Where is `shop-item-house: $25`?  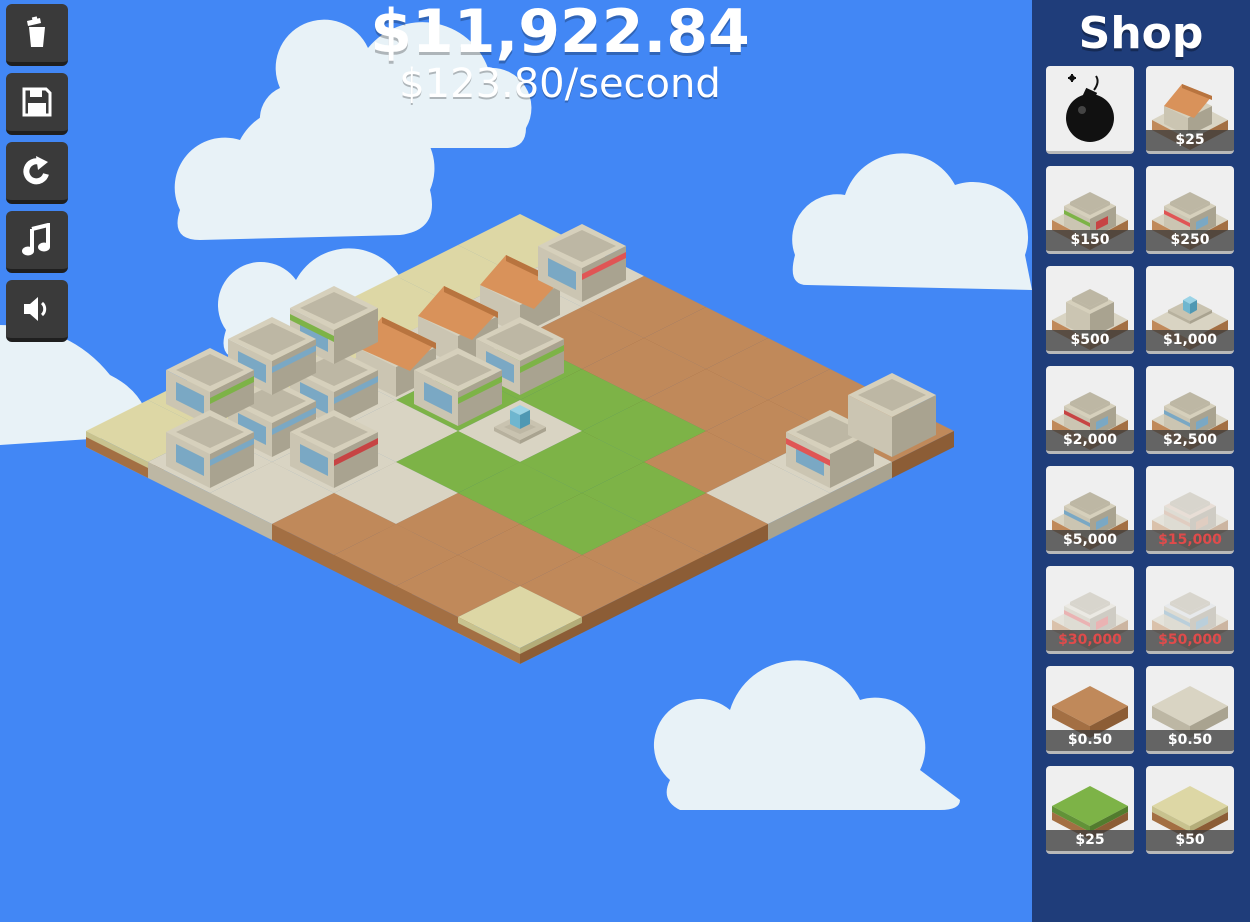 shop-item-house: $25 is located at coordinates (1190, 110).